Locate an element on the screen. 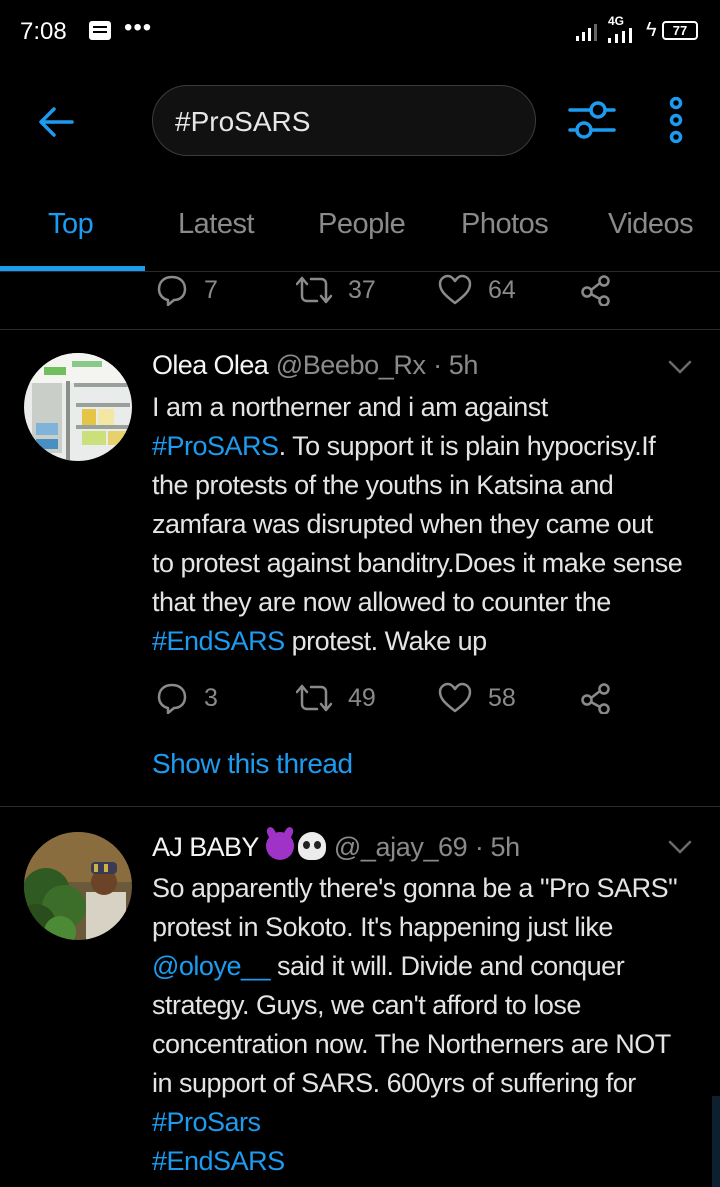  tweet-header: Olea Olea @Beebo_Rx · 5h is located at coordinates (315, 365).